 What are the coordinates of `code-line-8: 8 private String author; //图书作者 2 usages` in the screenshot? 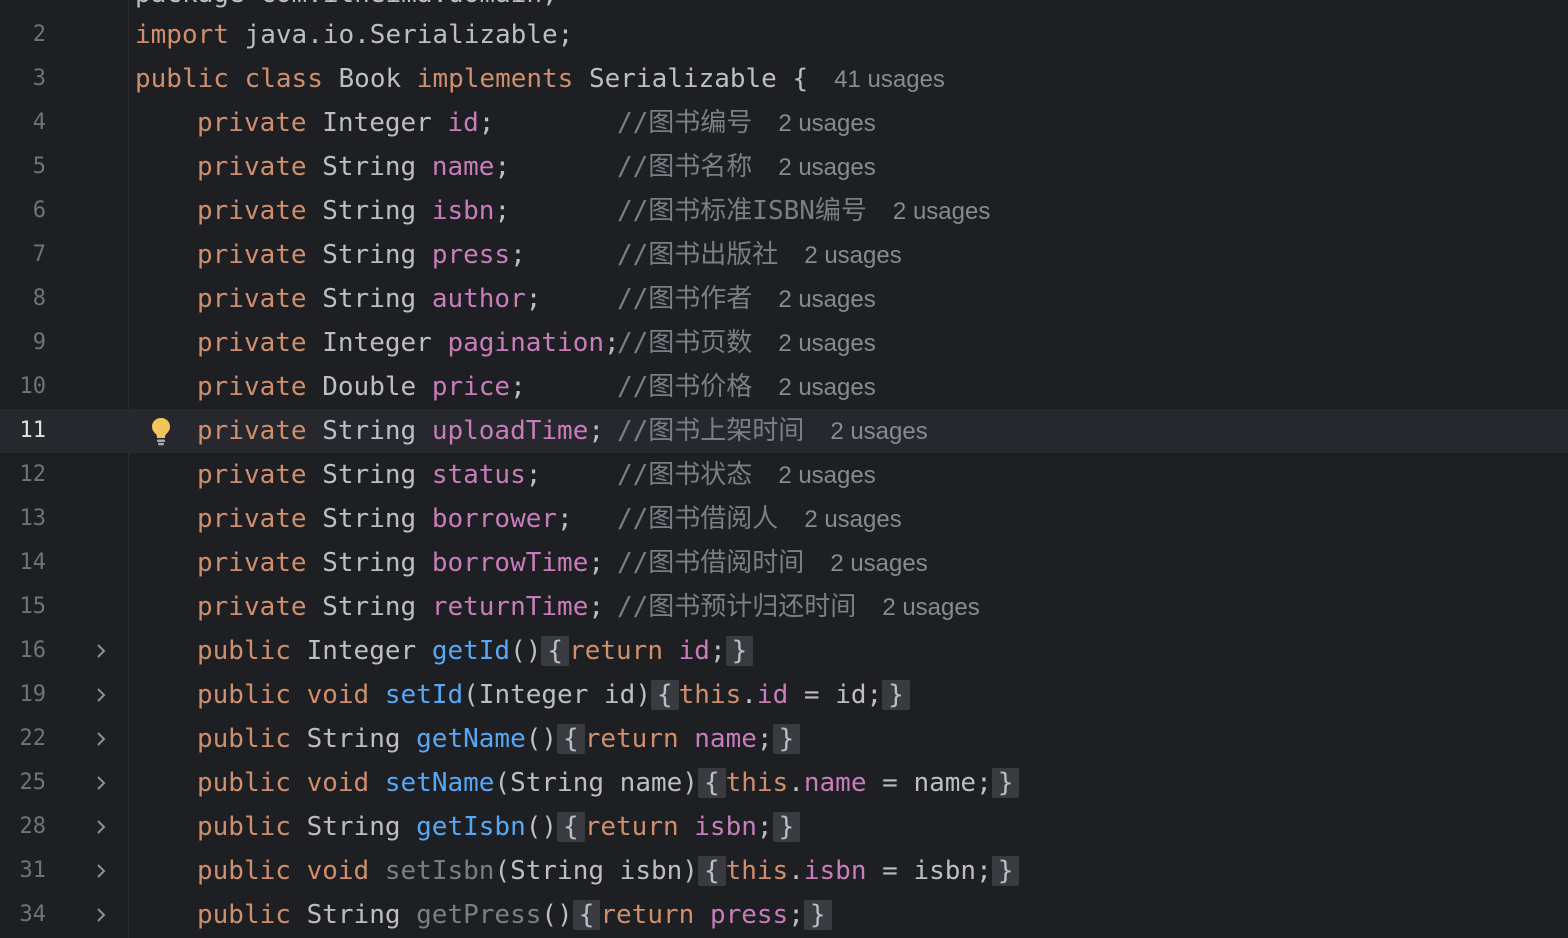 It's located at (784, 299).